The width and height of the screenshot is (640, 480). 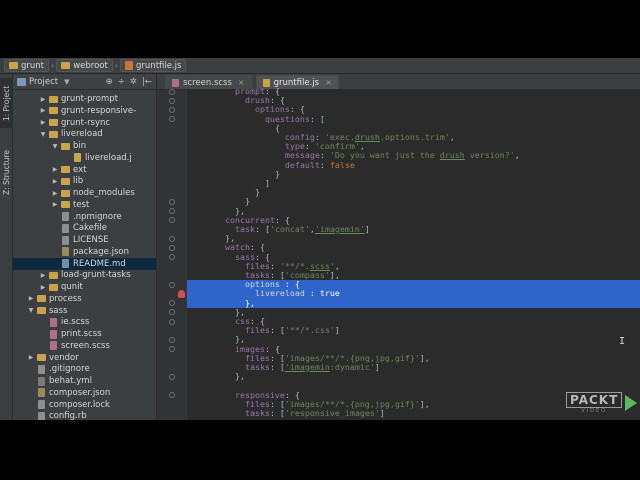 I want to click on gear-icon: ✲, so click(x=133, y=82).